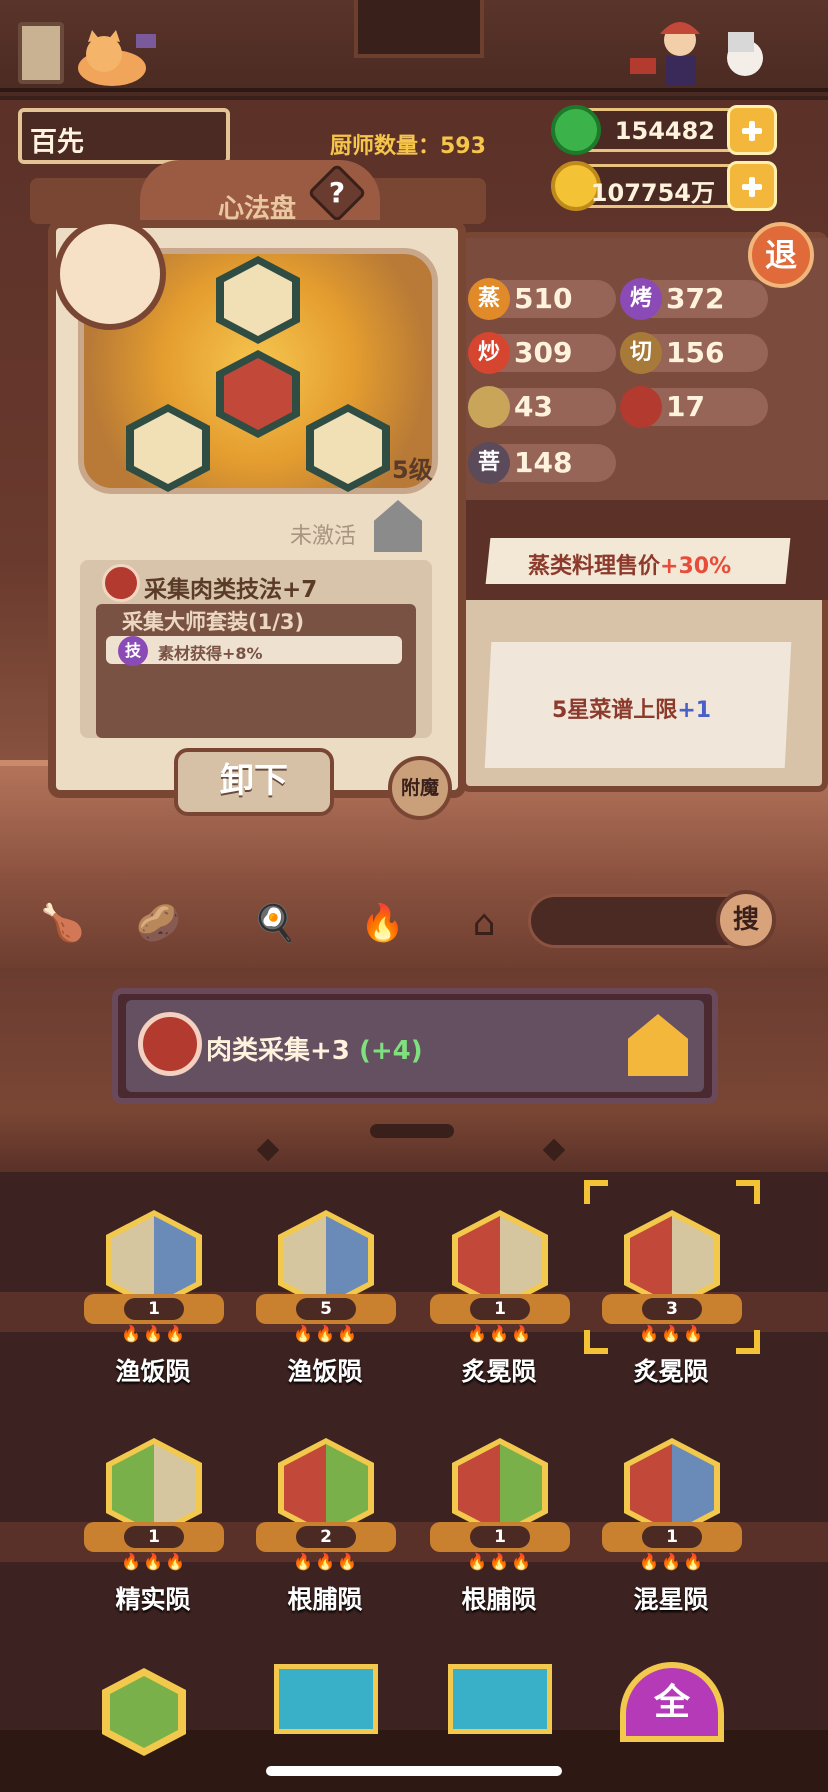 This screenshot has height=1792, width=828. What do you see at coordinates (258, 394) in the screenshot?
I see `meat-pot-icon` at bounding box center [258, 394].